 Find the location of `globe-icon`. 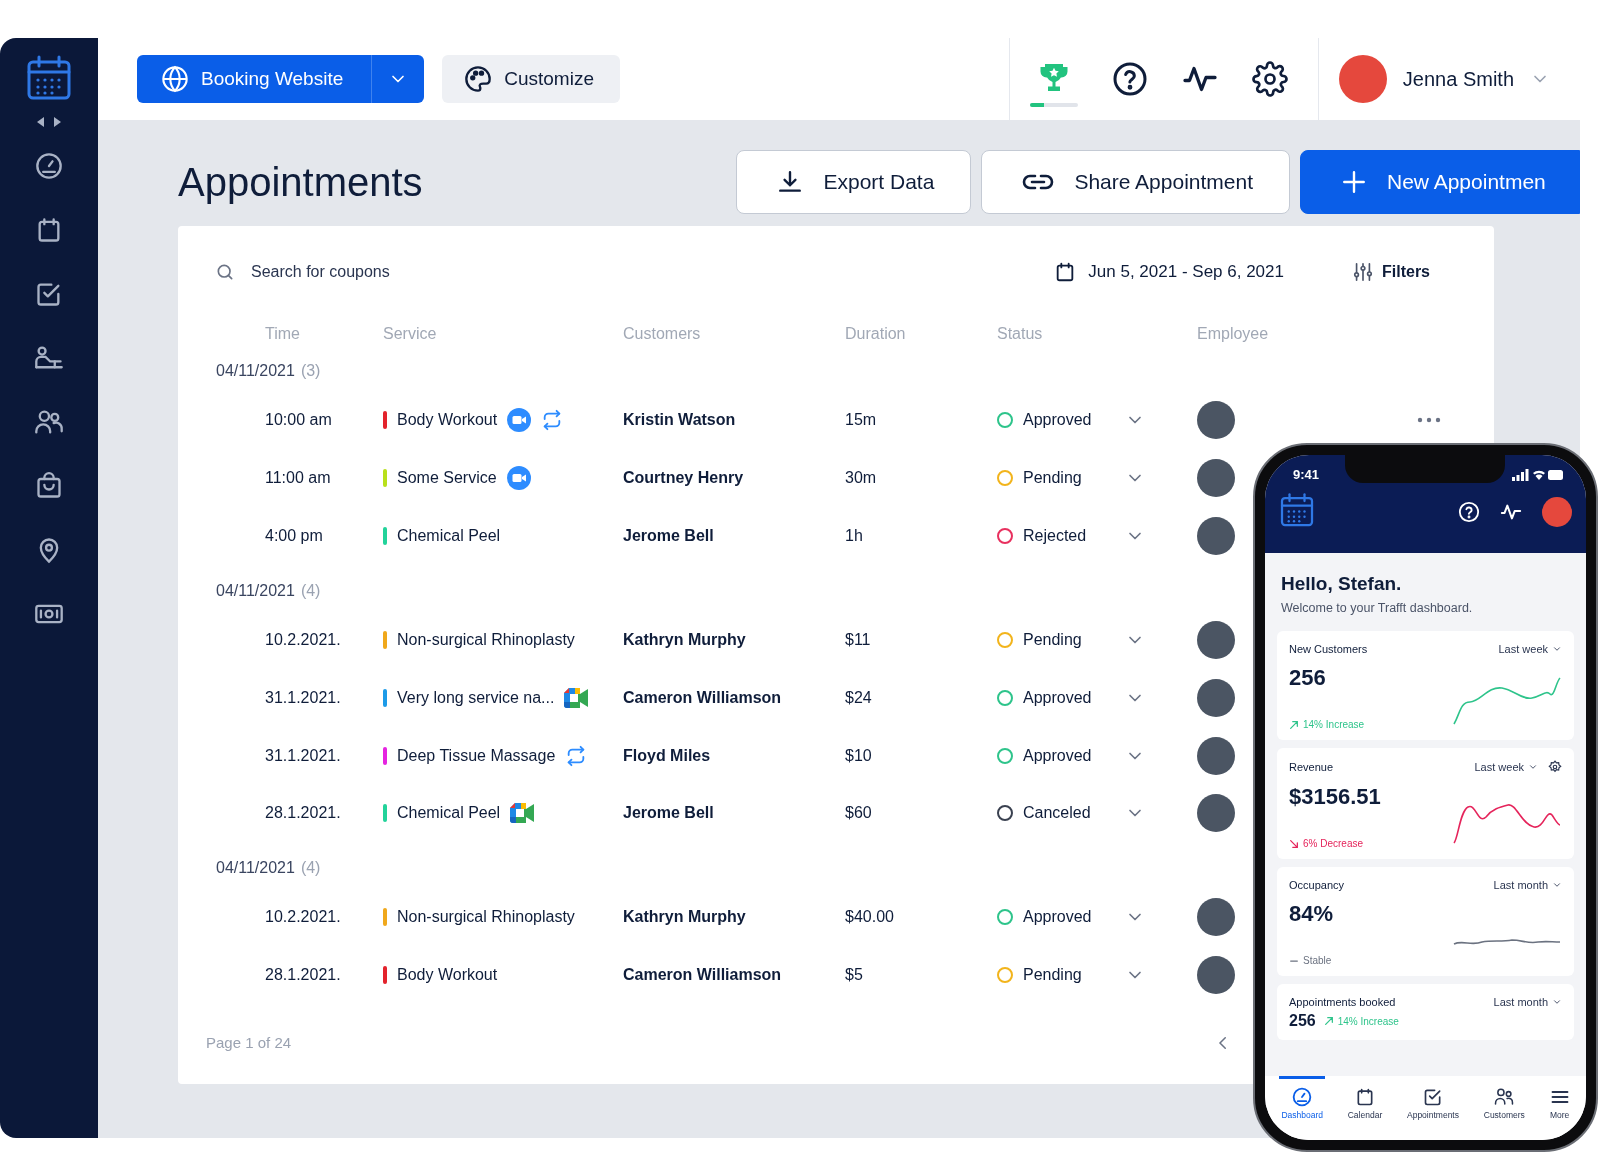

globe-icon is located at coordinates (175, 79).